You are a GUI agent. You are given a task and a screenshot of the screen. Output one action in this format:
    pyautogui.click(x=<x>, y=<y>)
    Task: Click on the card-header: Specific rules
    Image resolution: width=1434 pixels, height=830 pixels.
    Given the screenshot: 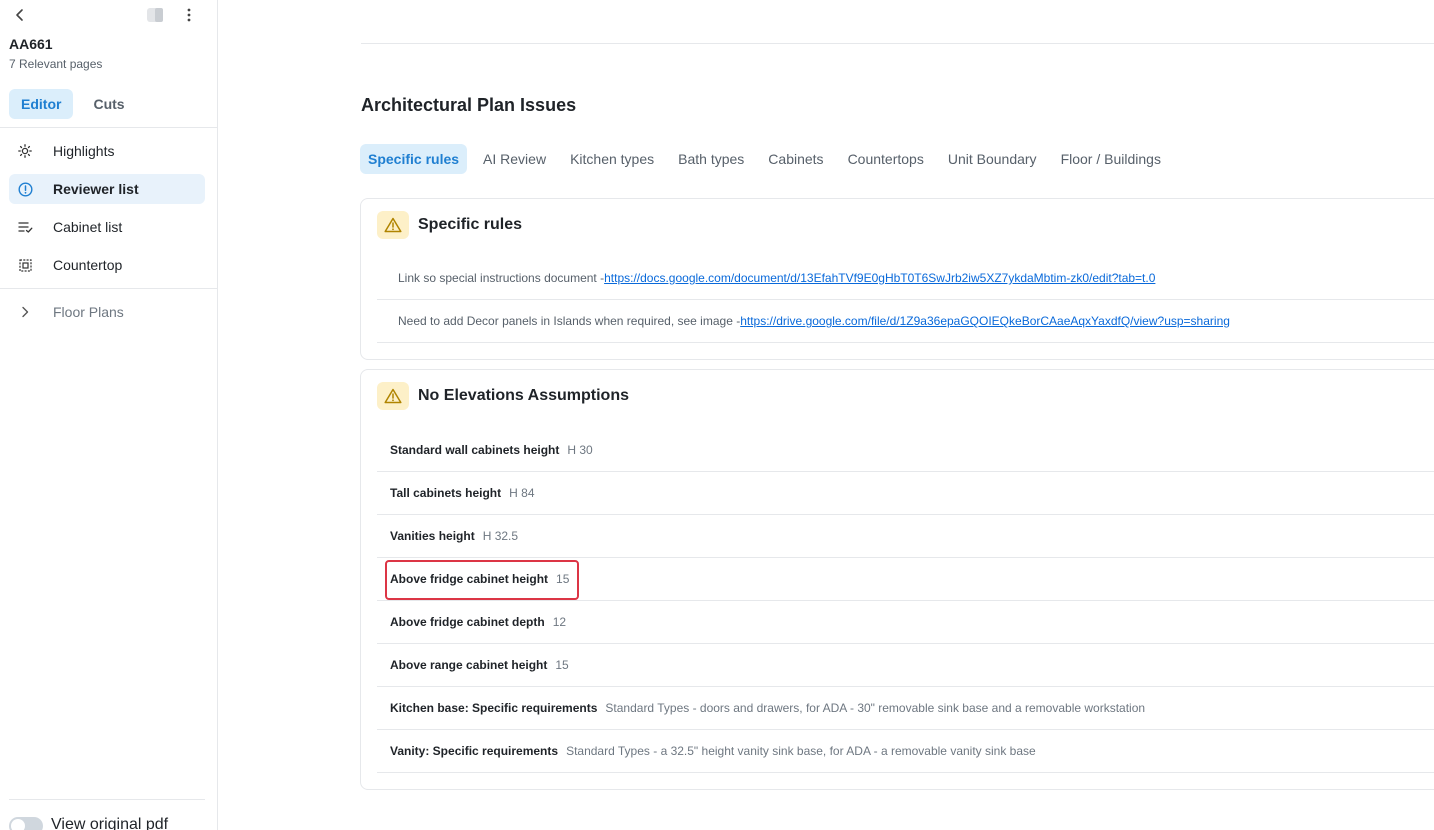 What is the action you would take?
    pyautogui.click(x=449, y=225)
    